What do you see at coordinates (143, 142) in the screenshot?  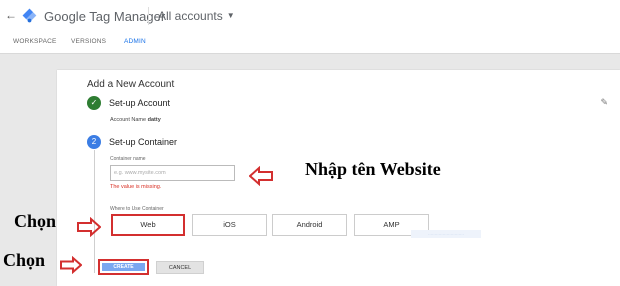 I see `step2-label: Set-up Container` at bounding box center [143, 142].